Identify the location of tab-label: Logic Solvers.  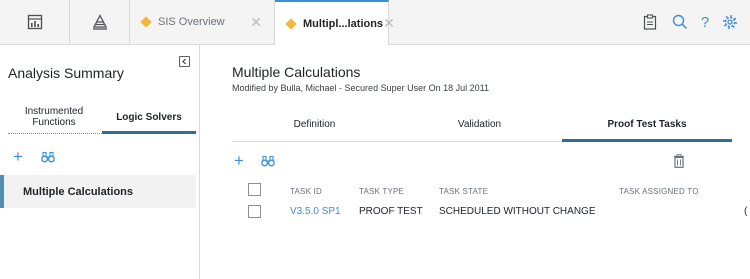
(149, 117).